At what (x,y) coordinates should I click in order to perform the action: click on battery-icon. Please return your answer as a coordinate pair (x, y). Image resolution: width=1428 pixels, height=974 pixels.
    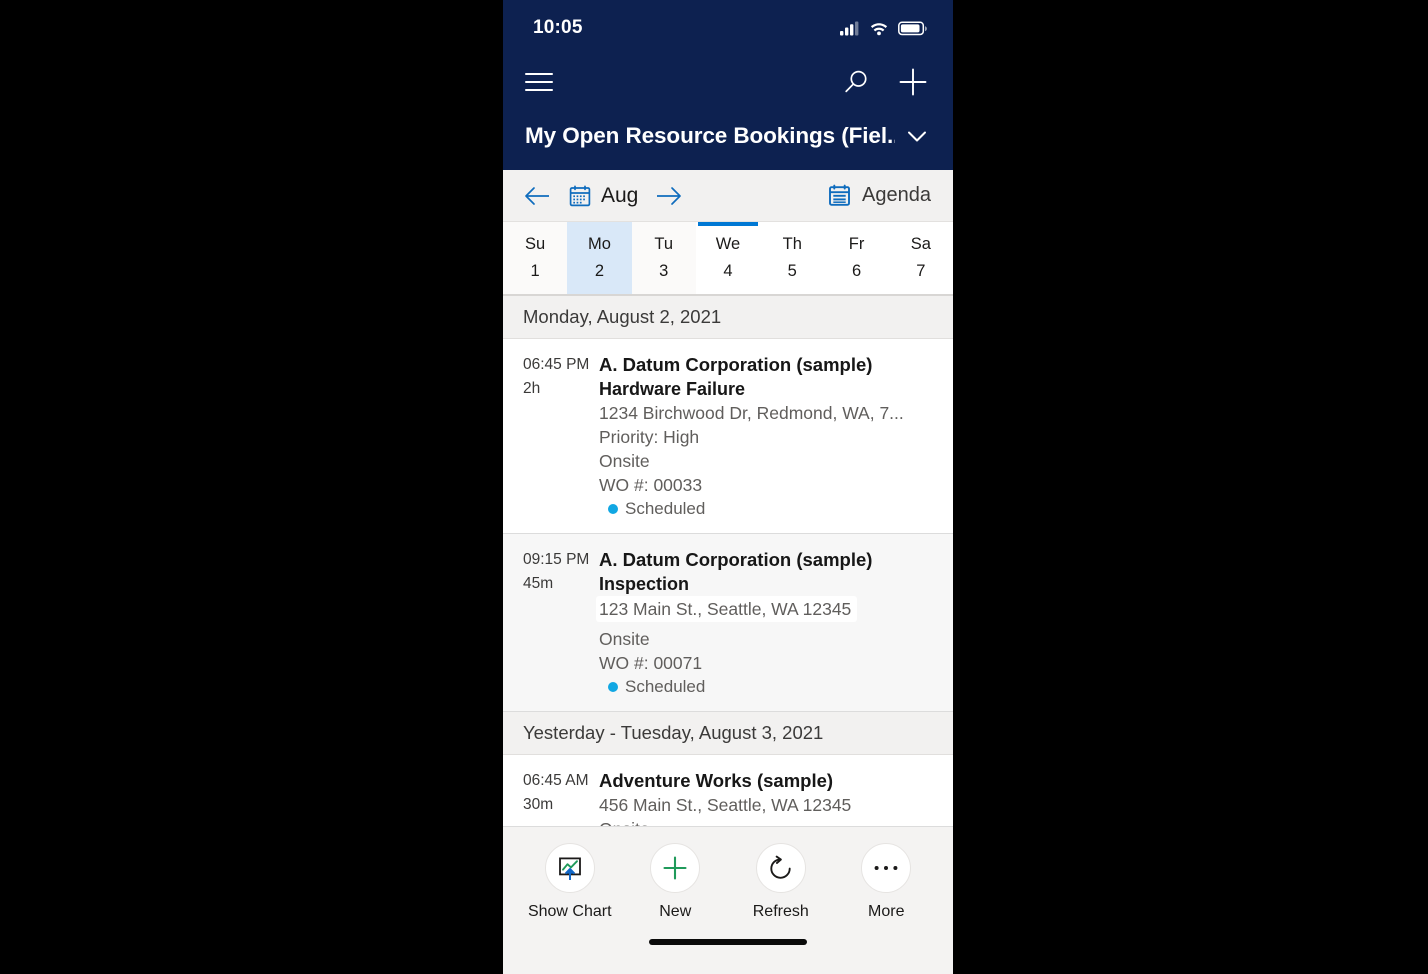
    Looking at the image, I should click on (912, 28).